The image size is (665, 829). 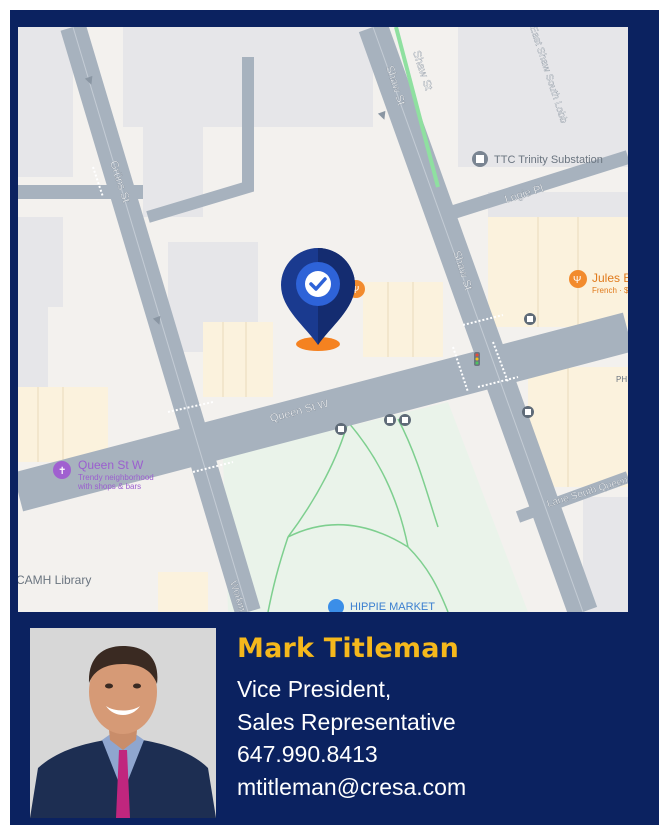 What do you see at coordinates (610, 290) in the screenshot?
I see `jules-bistro-sub: French · $$` at bounding box center [610, 290].